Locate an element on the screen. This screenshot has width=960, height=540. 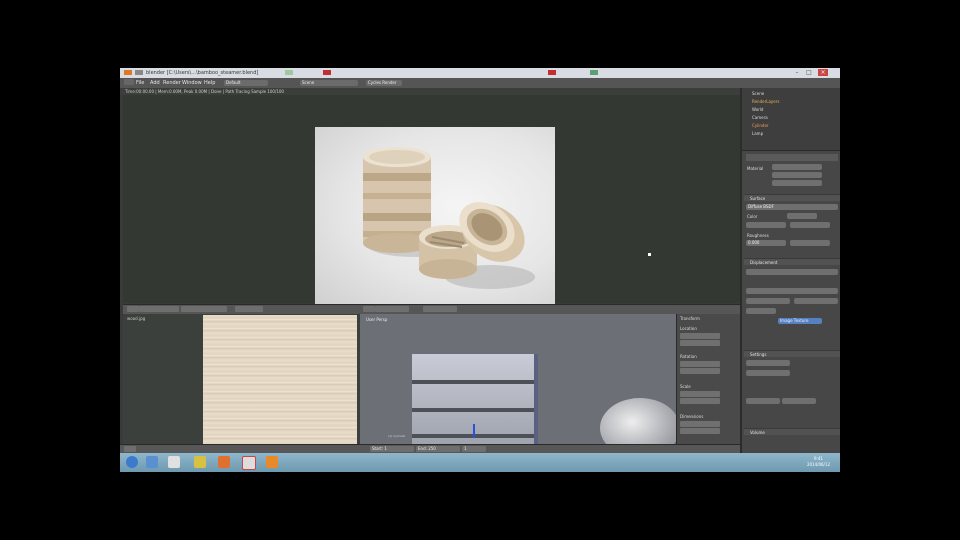
material-slot-field is located at coordinates (797, 167).